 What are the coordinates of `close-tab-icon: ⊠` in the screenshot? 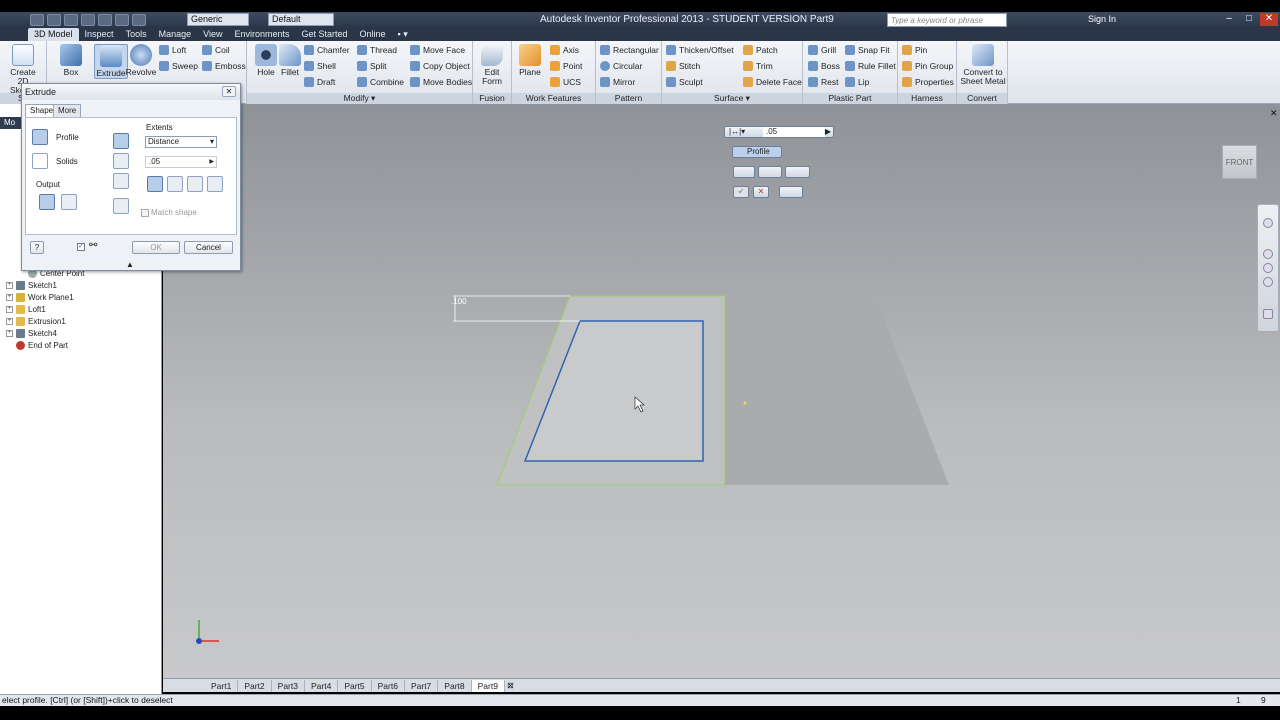 It's located at (510, 685).